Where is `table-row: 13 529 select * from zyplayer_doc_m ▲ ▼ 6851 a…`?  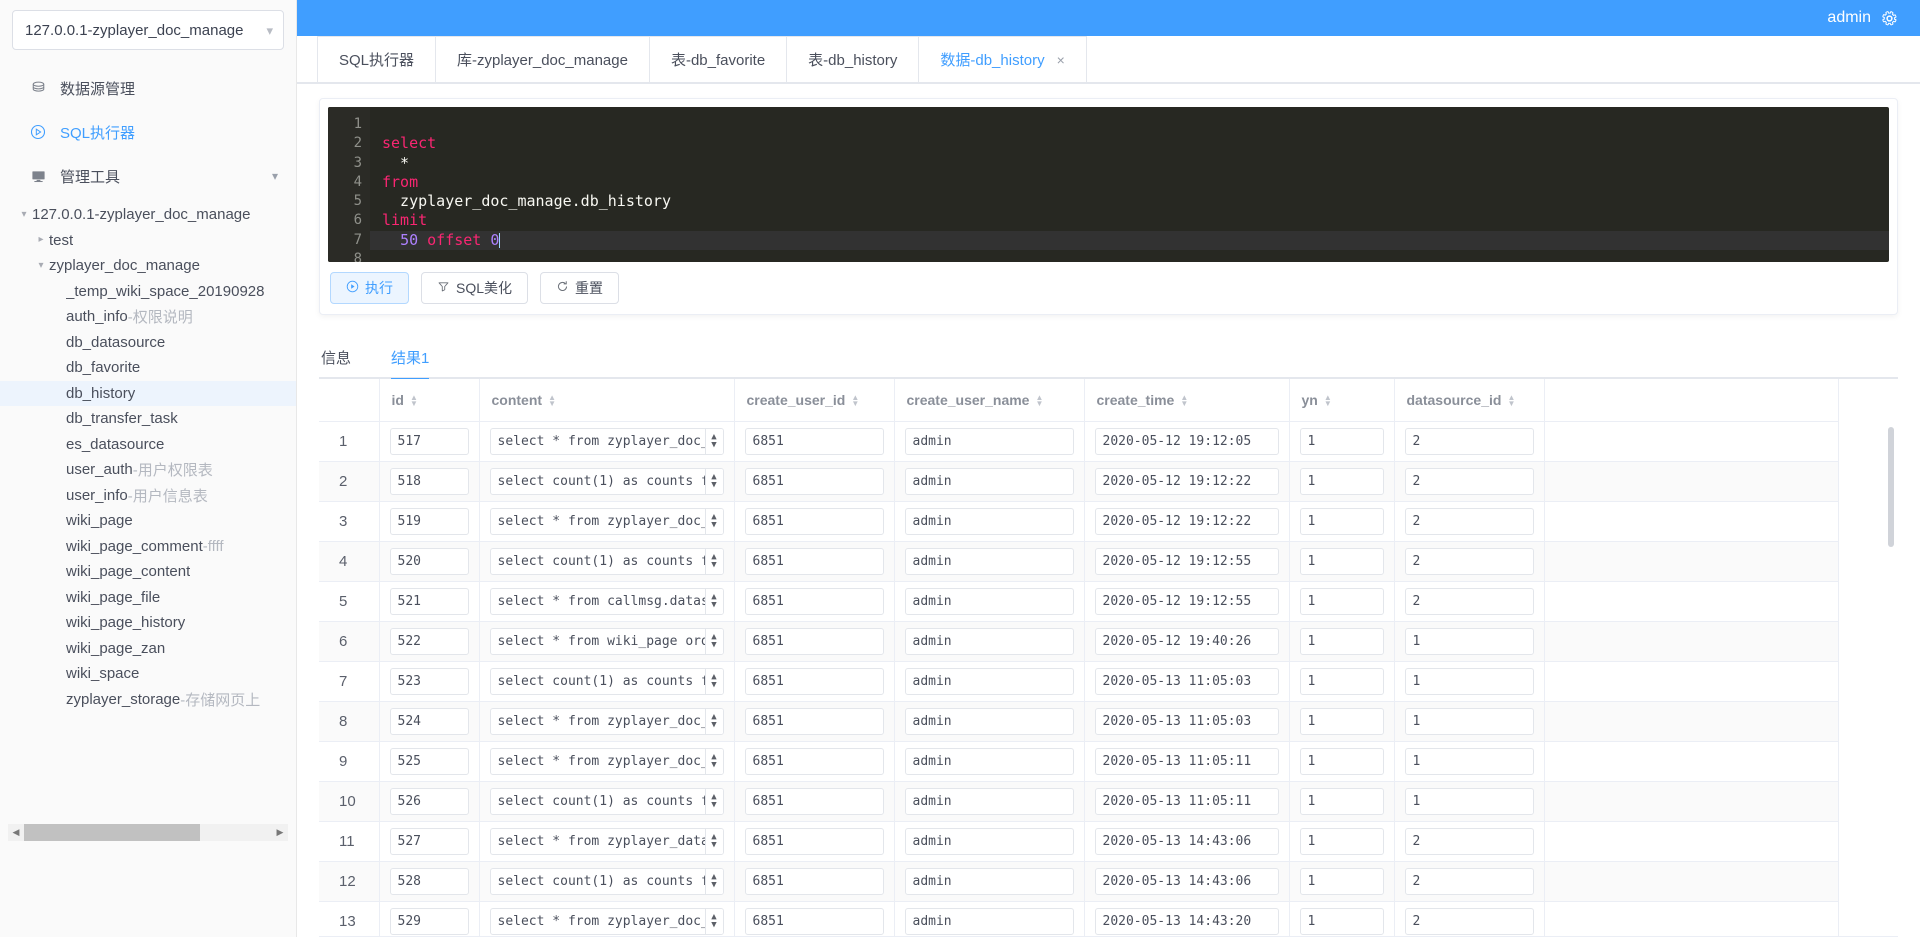
table-row: 13 529 select * from zyplayer_doc_m ▲ ▼ 6851 a… is located at coordinates (1079, 918).